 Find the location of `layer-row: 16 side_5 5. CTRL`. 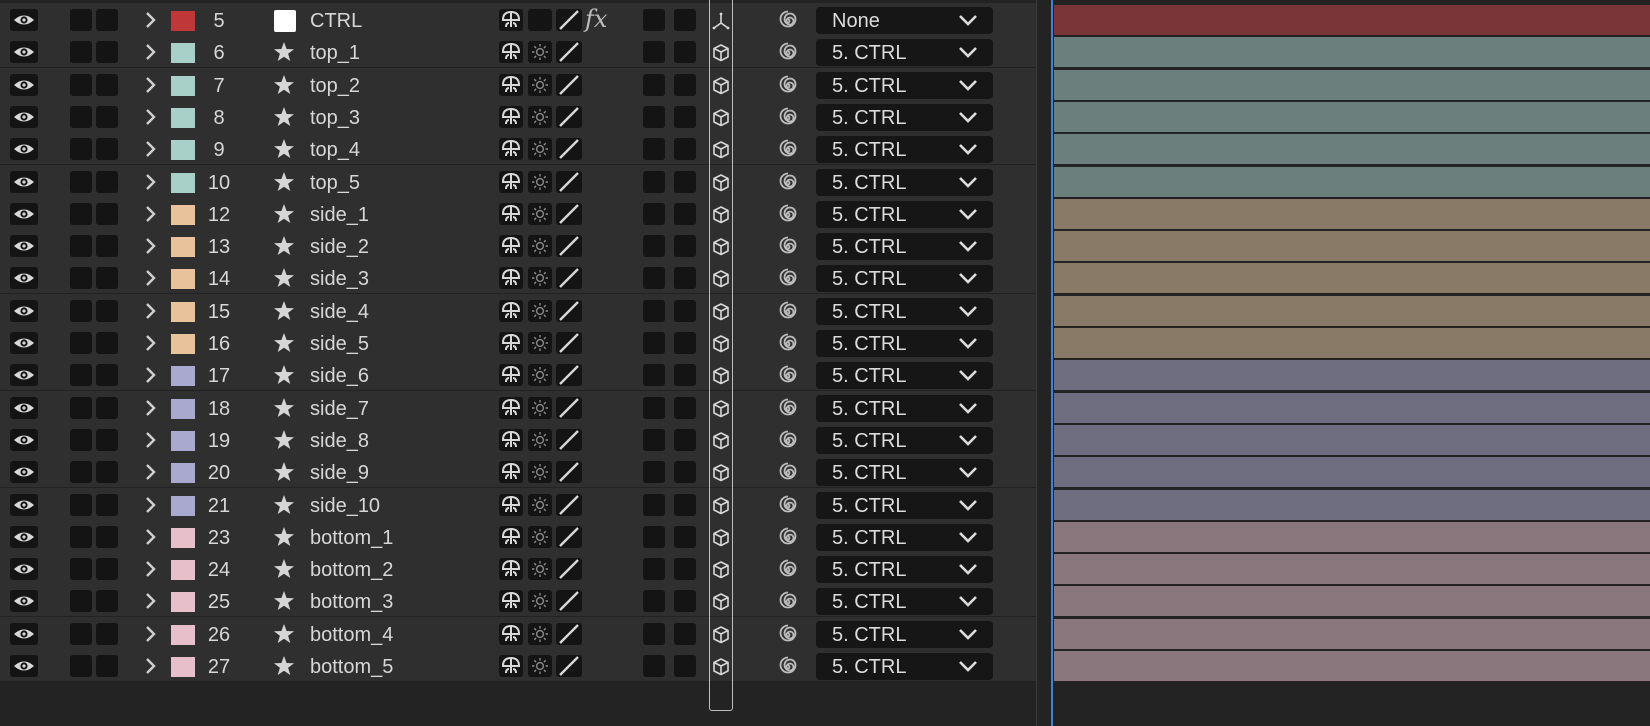

layer-row: 16 side_5 5. CTRL is located at coordinates (825, 343).